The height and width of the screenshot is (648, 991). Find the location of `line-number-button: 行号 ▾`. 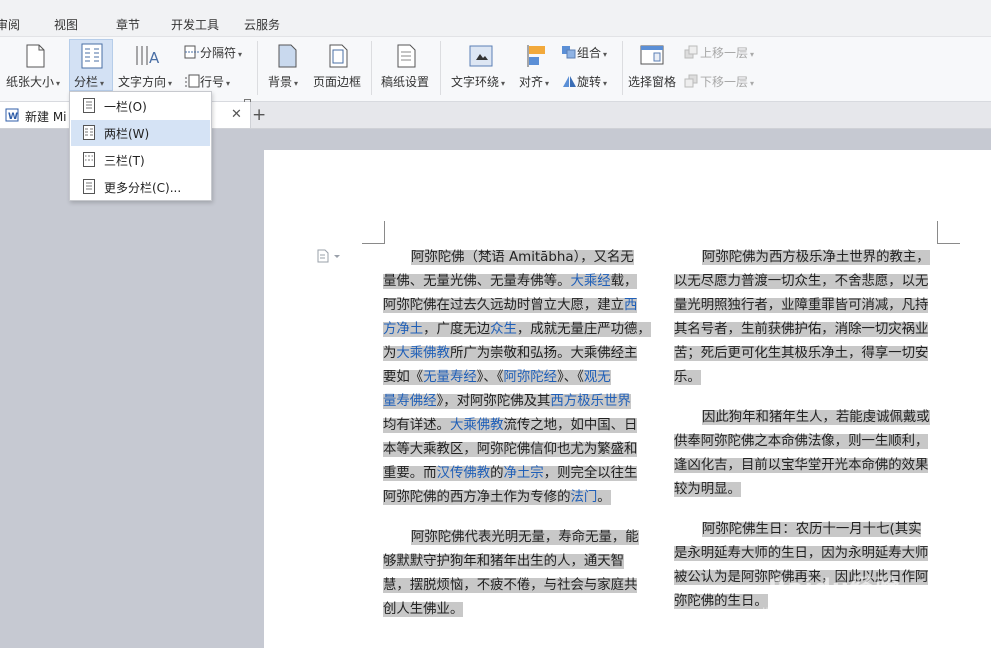

line-number-button: 行号 ▾ is located at coordinates (207, 81).